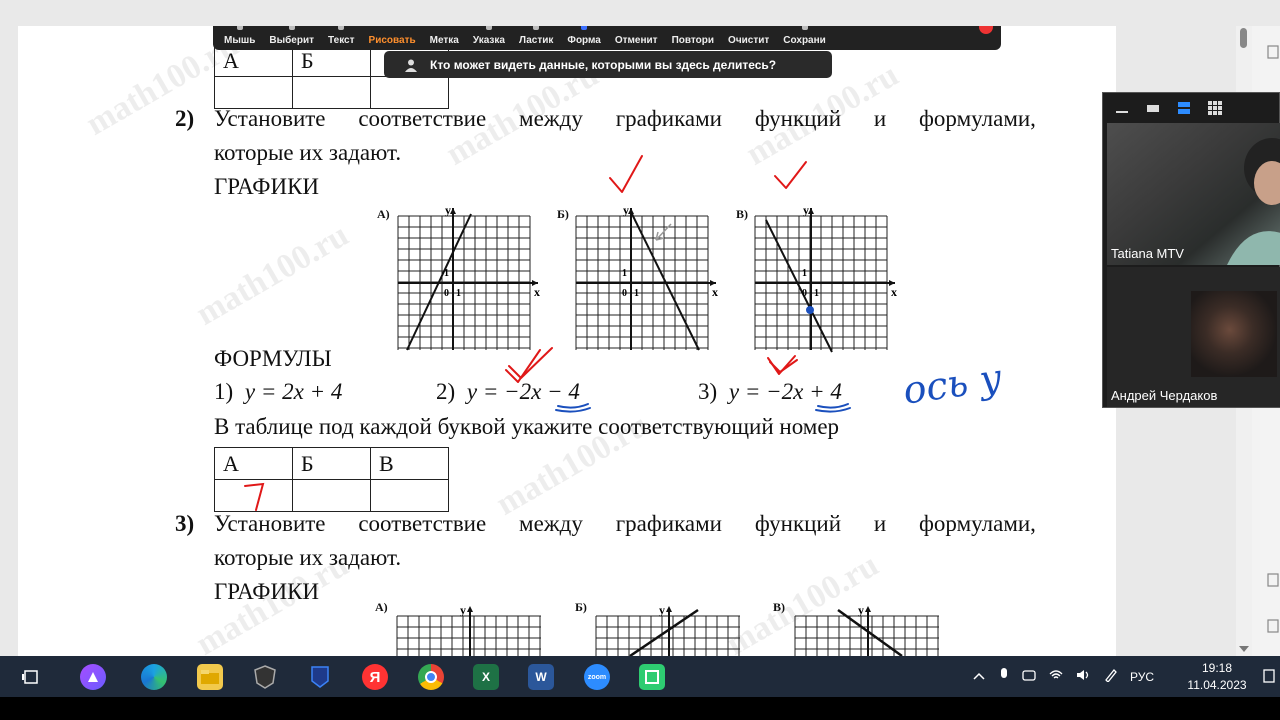 This screenshot has height=720, width=1280. I want to click on camera-icon, so click(1029, 676).